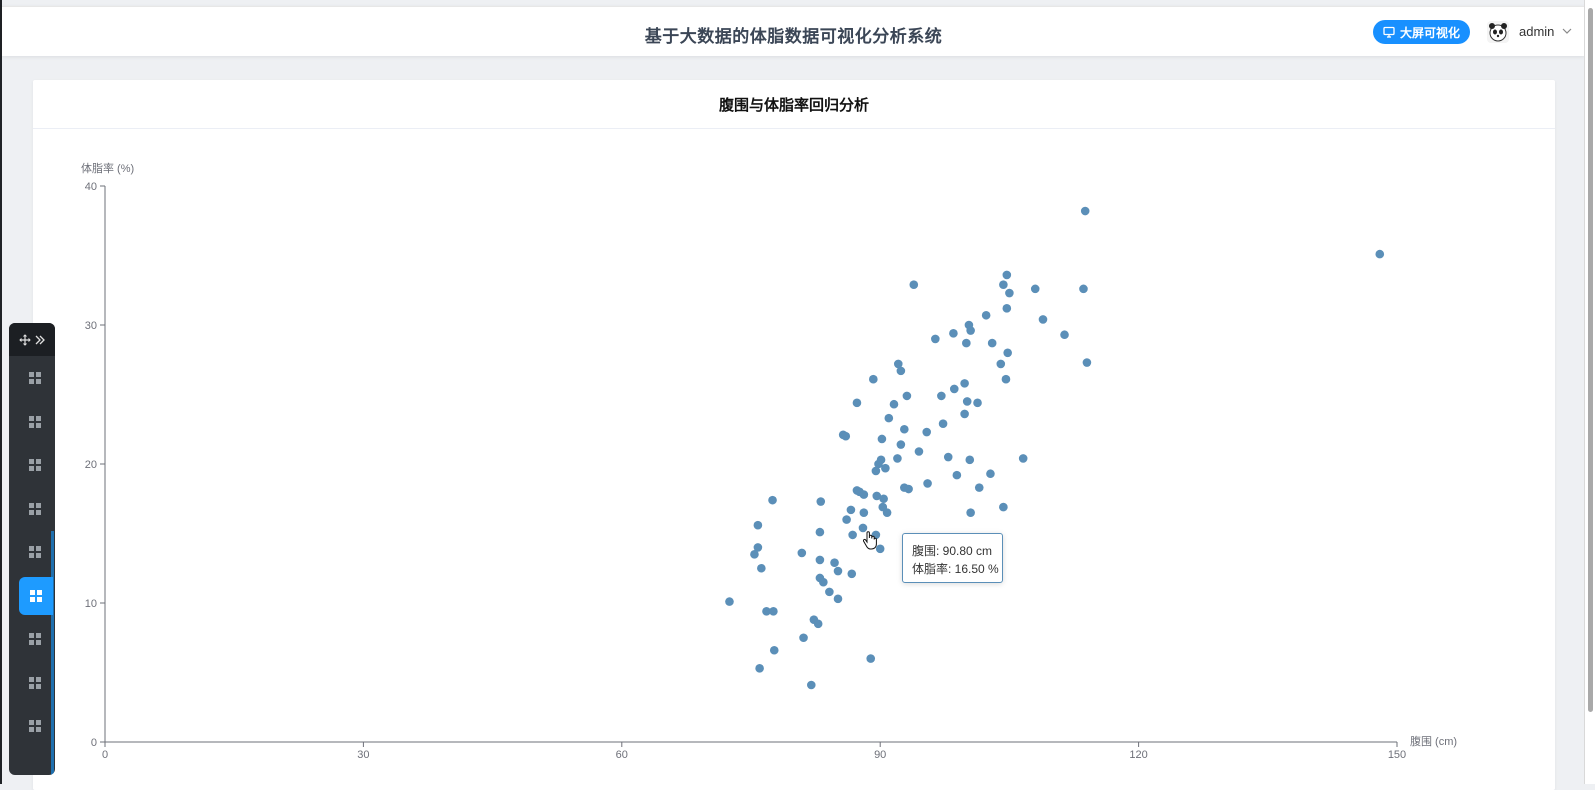  What do you see at coordinates (91, 604) in the screenshot?
I see `y-tick-label: 10` at bounding box center [91, 604].